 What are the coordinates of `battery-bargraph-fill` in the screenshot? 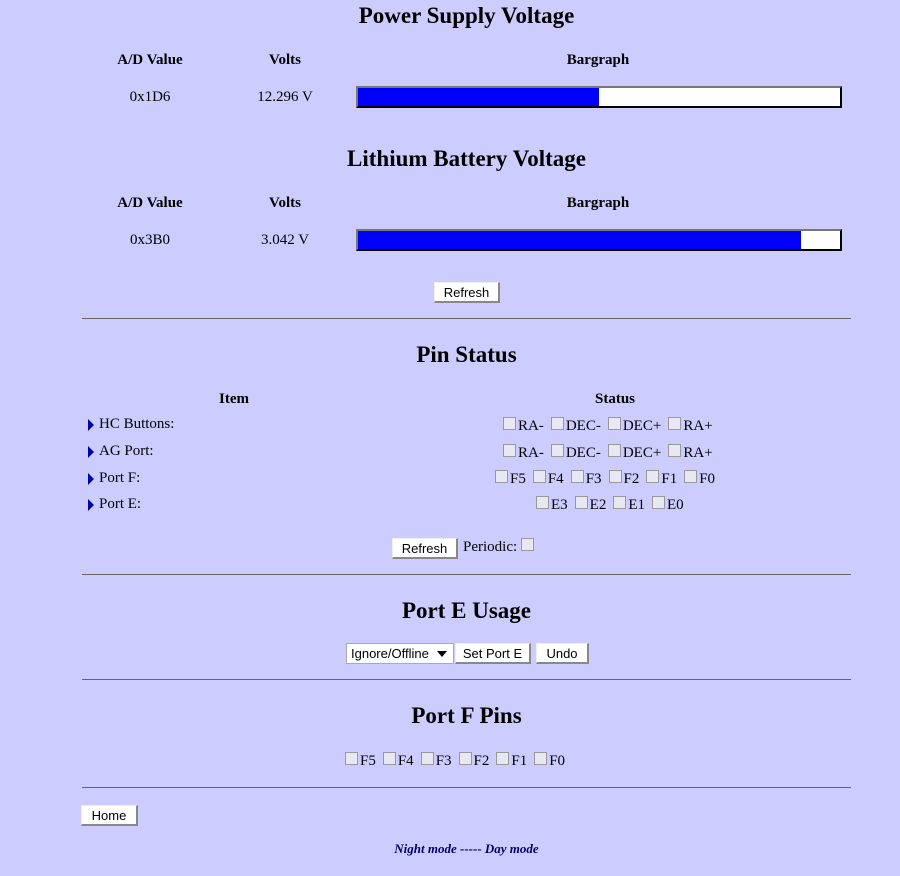 It's located at (580, 240).